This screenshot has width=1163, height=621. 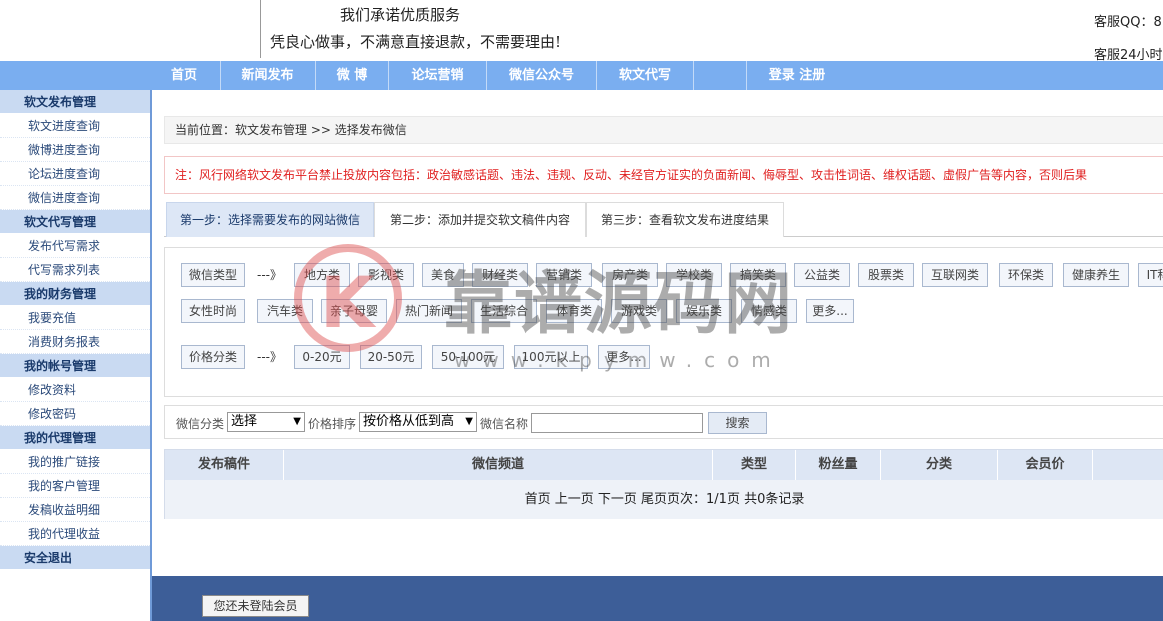 I want to click on not-logged-in-button: 您还未登陆会员, so click(x=255, y=606).